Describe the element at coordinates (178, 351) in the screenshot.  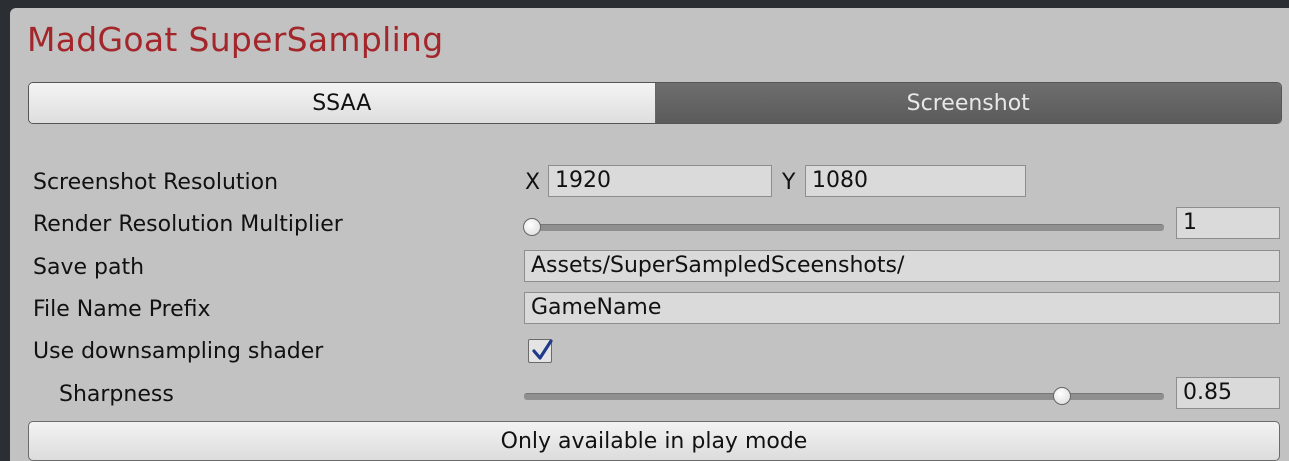
I see `downsampling-label: Use downsampling shader` at that location.